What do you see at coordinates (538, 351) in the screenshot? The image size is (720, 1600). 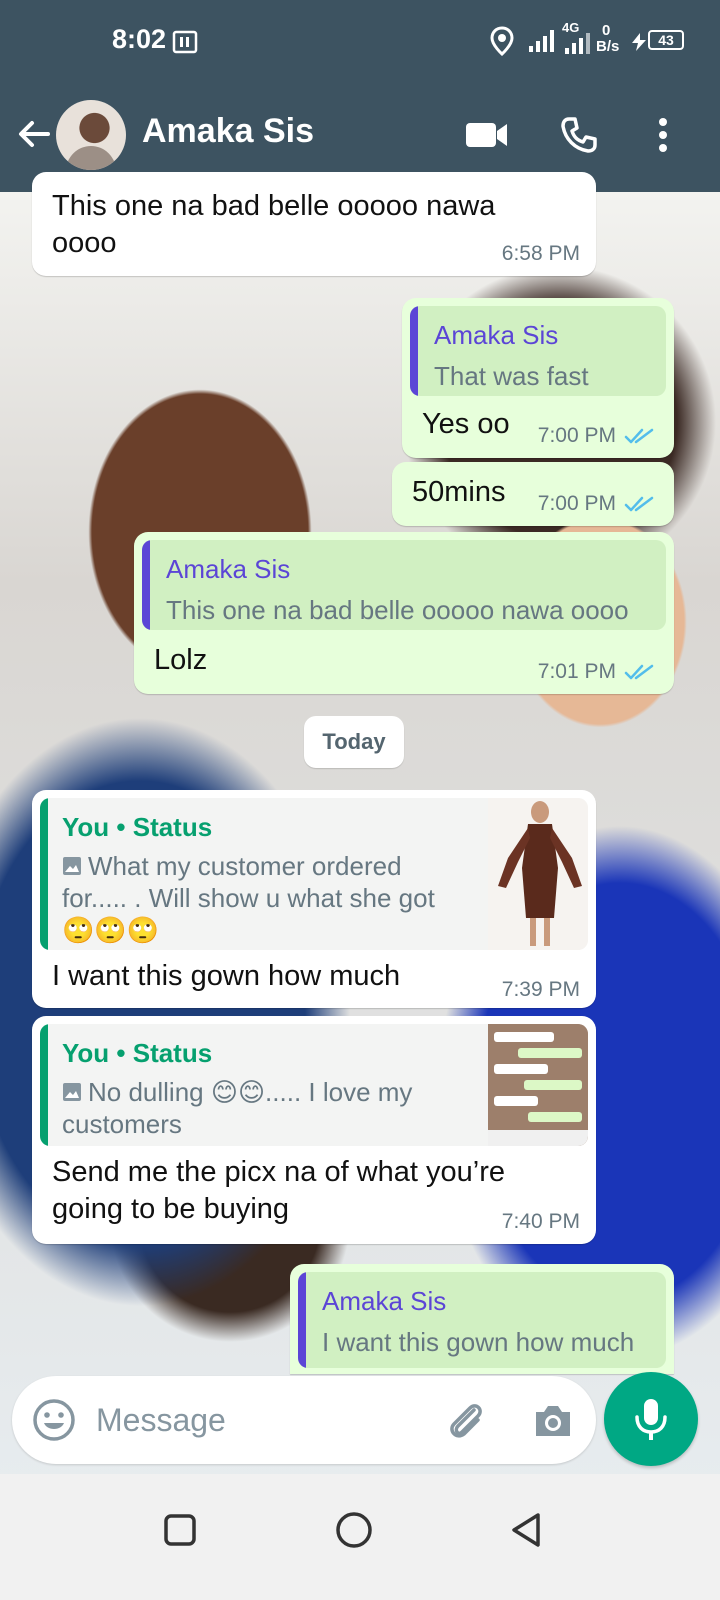 I see `quoted-message: Amaka Sis That was fast` at bounding box center [538, 351].